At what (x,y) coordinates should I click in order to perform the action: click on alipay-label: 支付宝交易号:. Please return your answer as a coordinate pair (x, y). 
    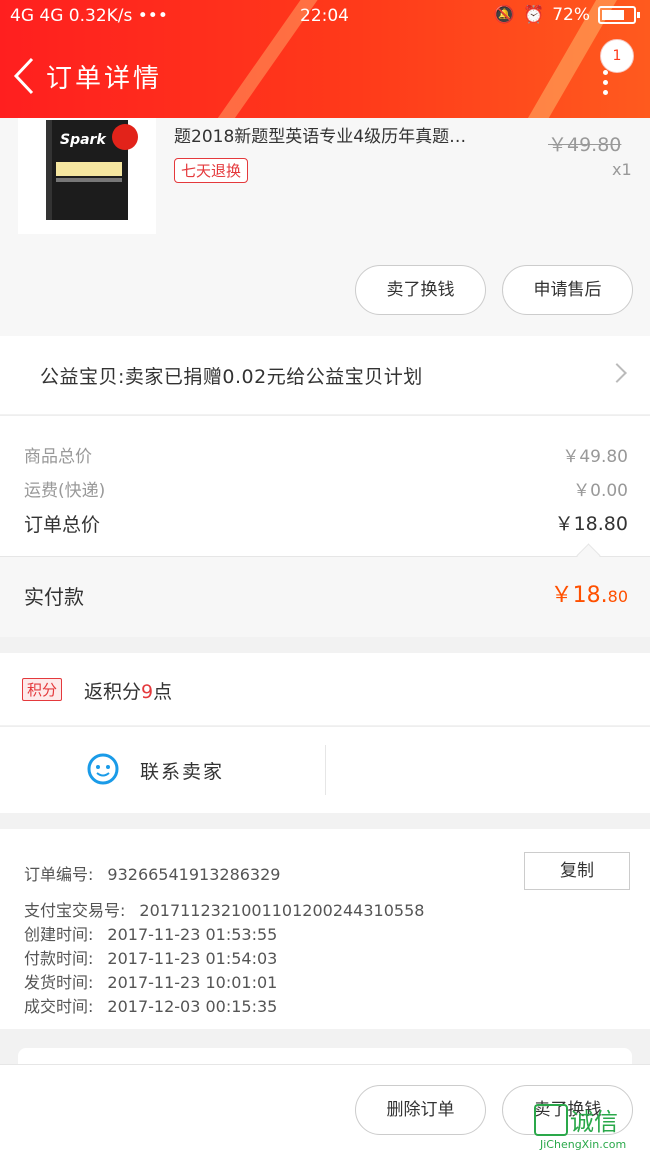
    Looking at the image, I should click on (75, 910).